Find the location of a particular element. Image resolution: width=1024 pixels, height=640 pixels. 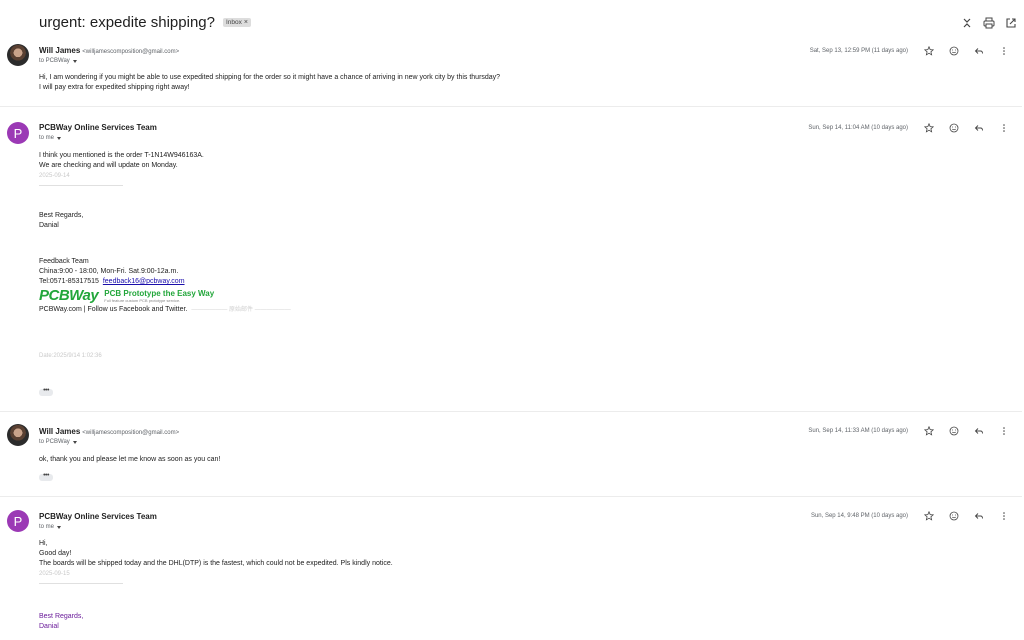

collapse-icon is located at coordinates (967, 23).